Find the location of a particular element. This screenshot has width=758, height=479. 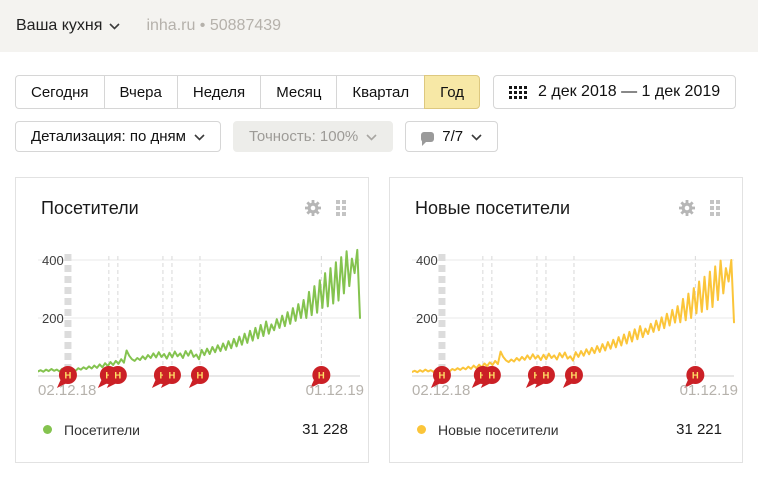

comment-icon is located at coordinates (428, 138).